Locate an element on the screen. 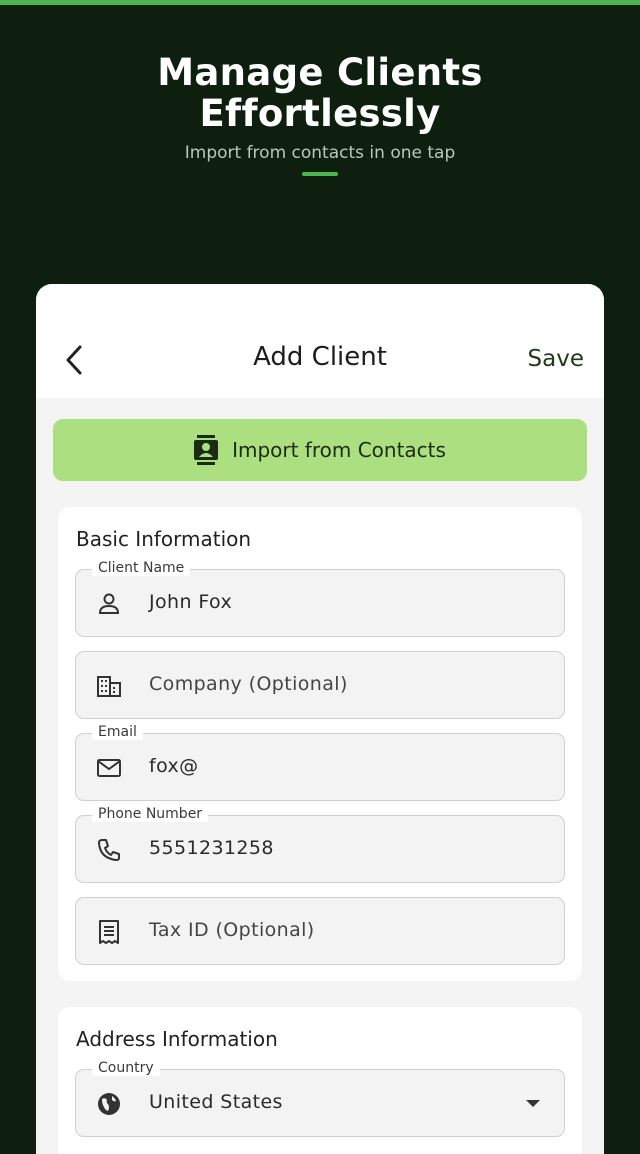 This screenshot has height=1154, width=640. building-icon is located at coordinates (109, 686).